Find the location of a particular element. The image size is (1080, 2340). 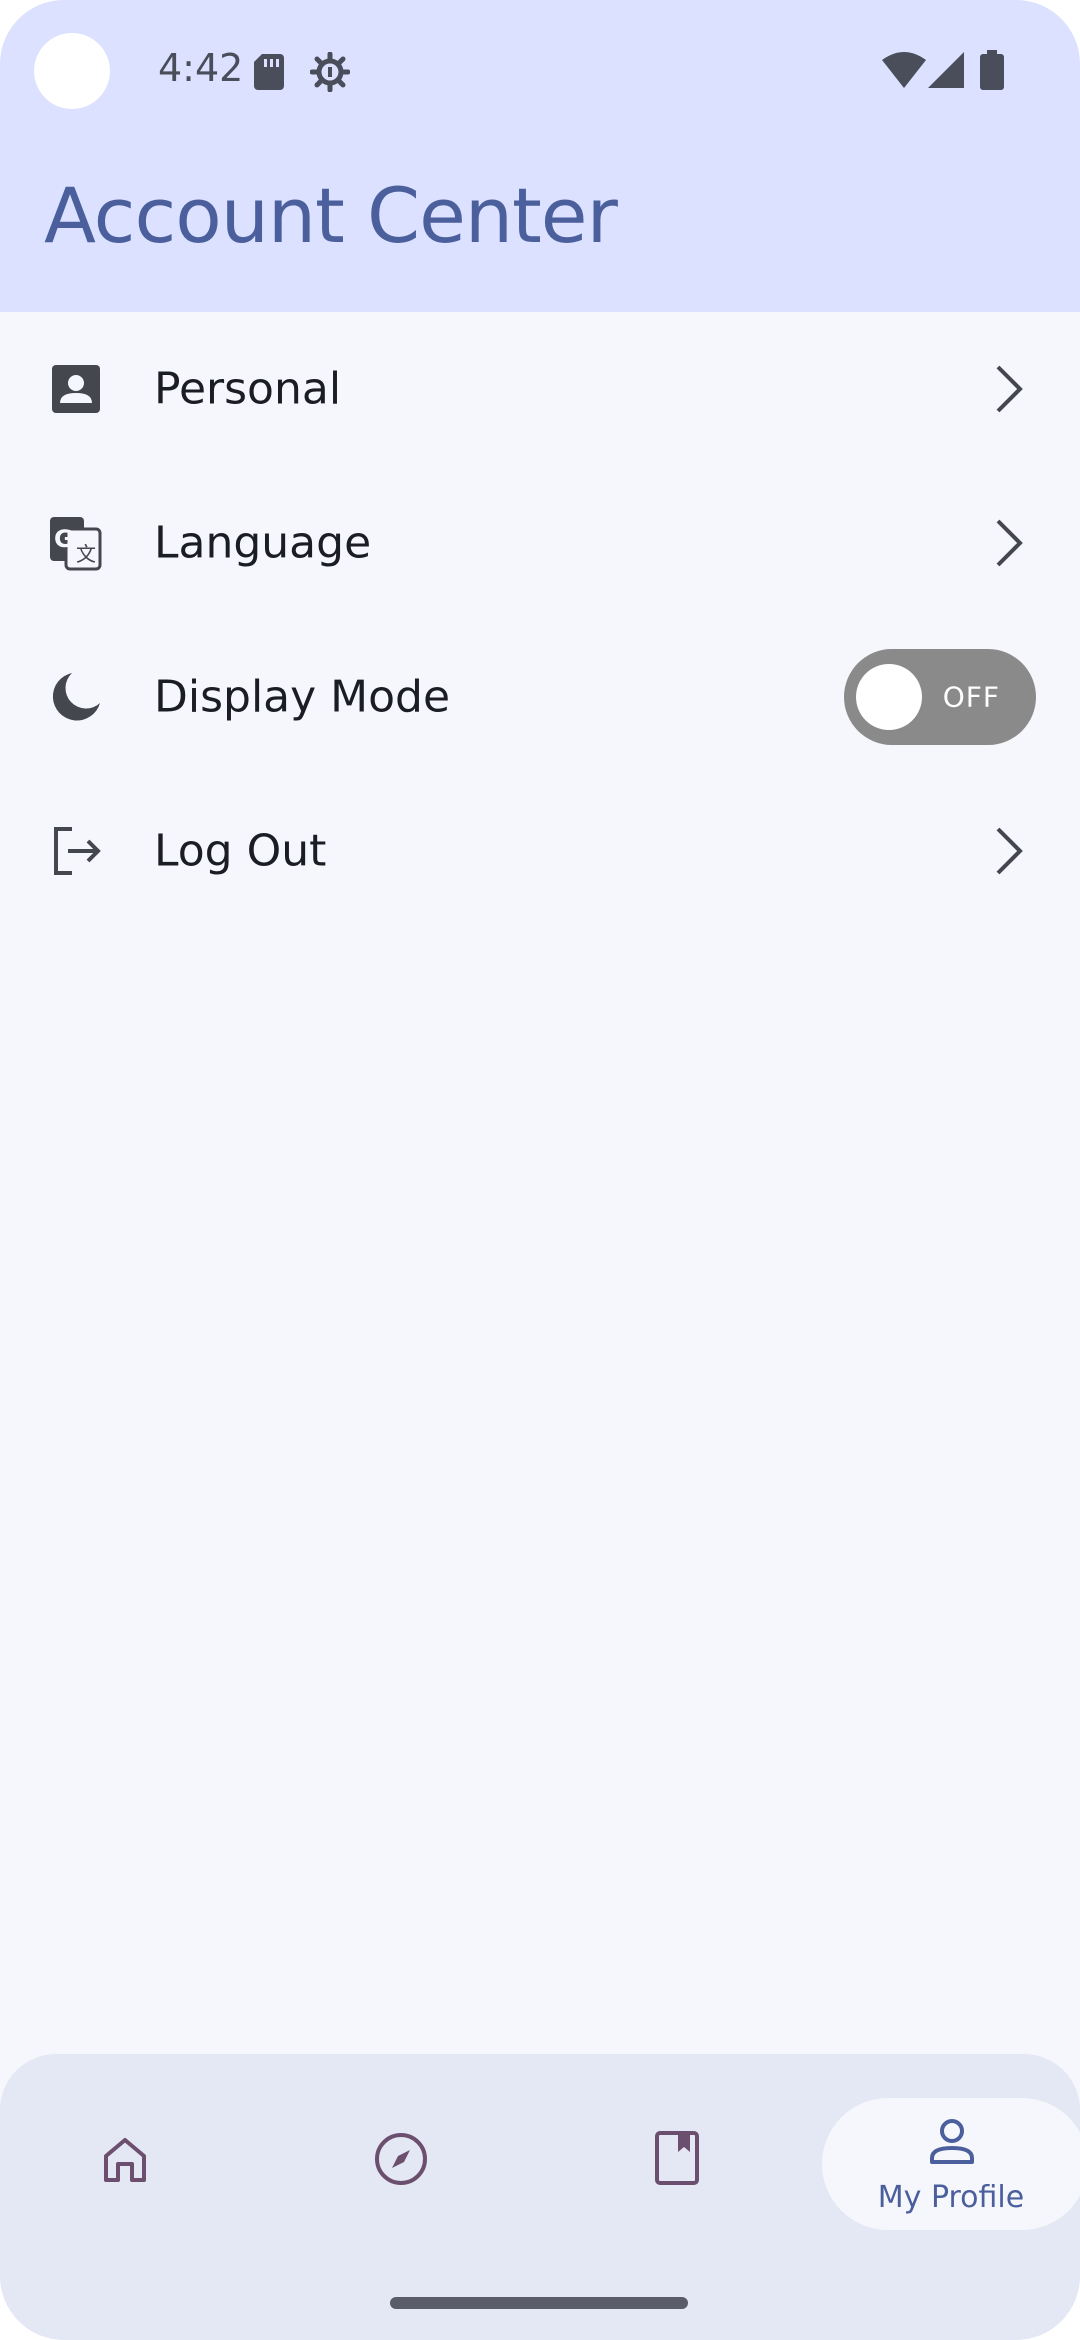

app-header: 4:42 Account Center is located at coordinates (540, 156).